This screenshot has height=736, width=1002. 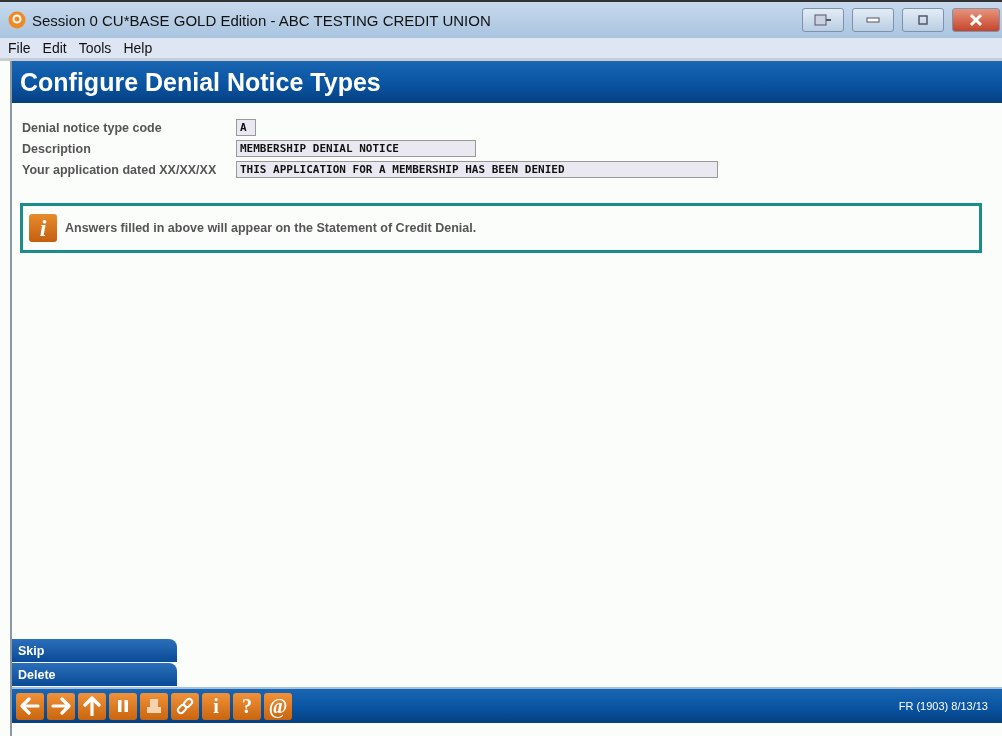 I want to click on up-button, so click(x=92, y=706).